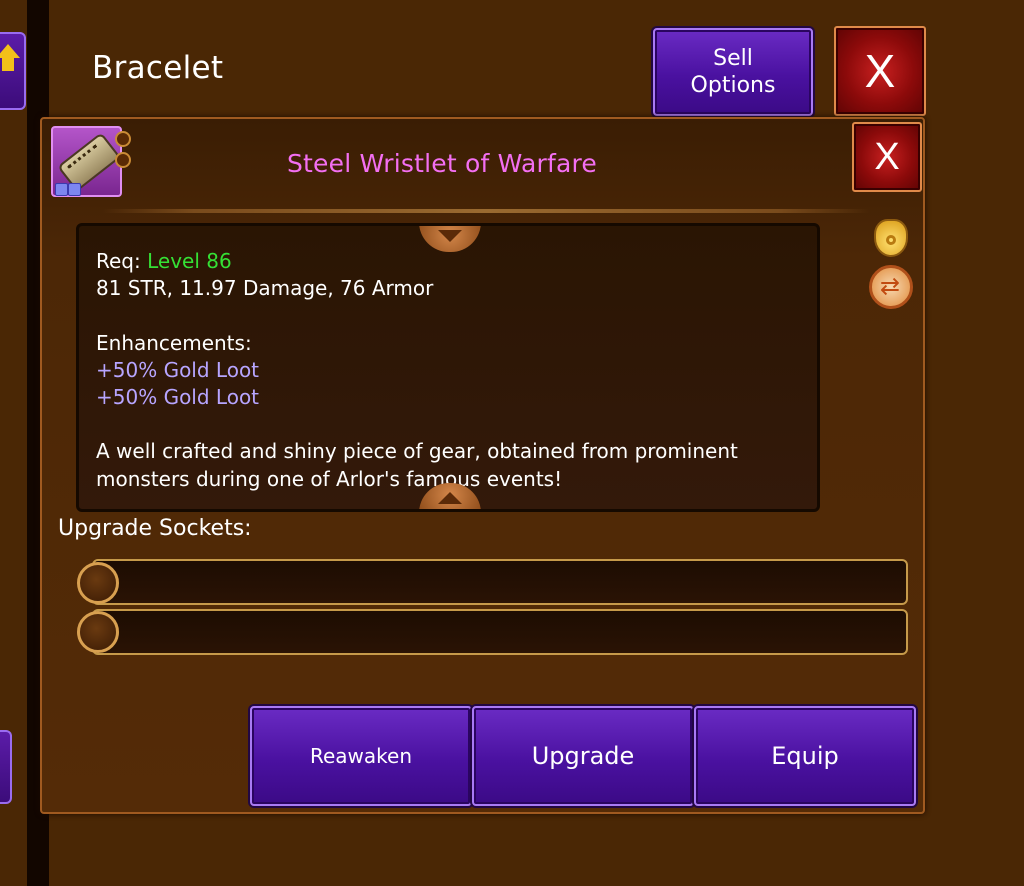  I want to click on up-arrow-icon-head, so click(10, 51).